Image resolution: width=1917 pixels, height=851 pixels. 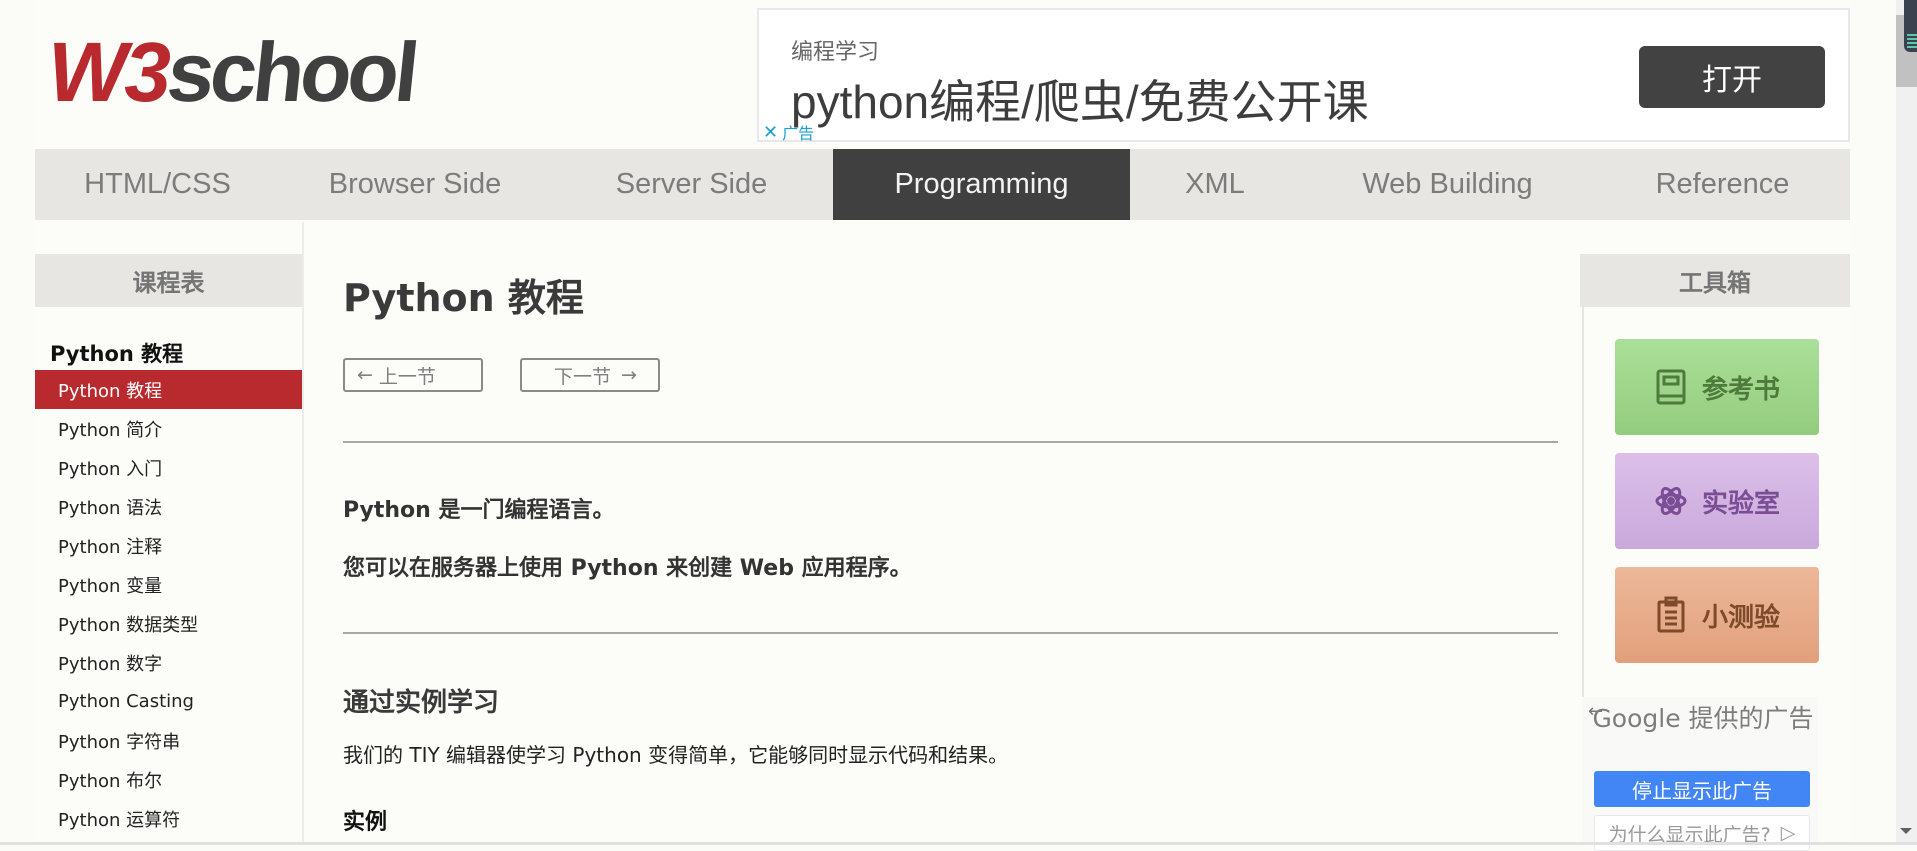 I want to click on sidebar-item-python-syntax: Python 语法, so click(x=168, y=506).